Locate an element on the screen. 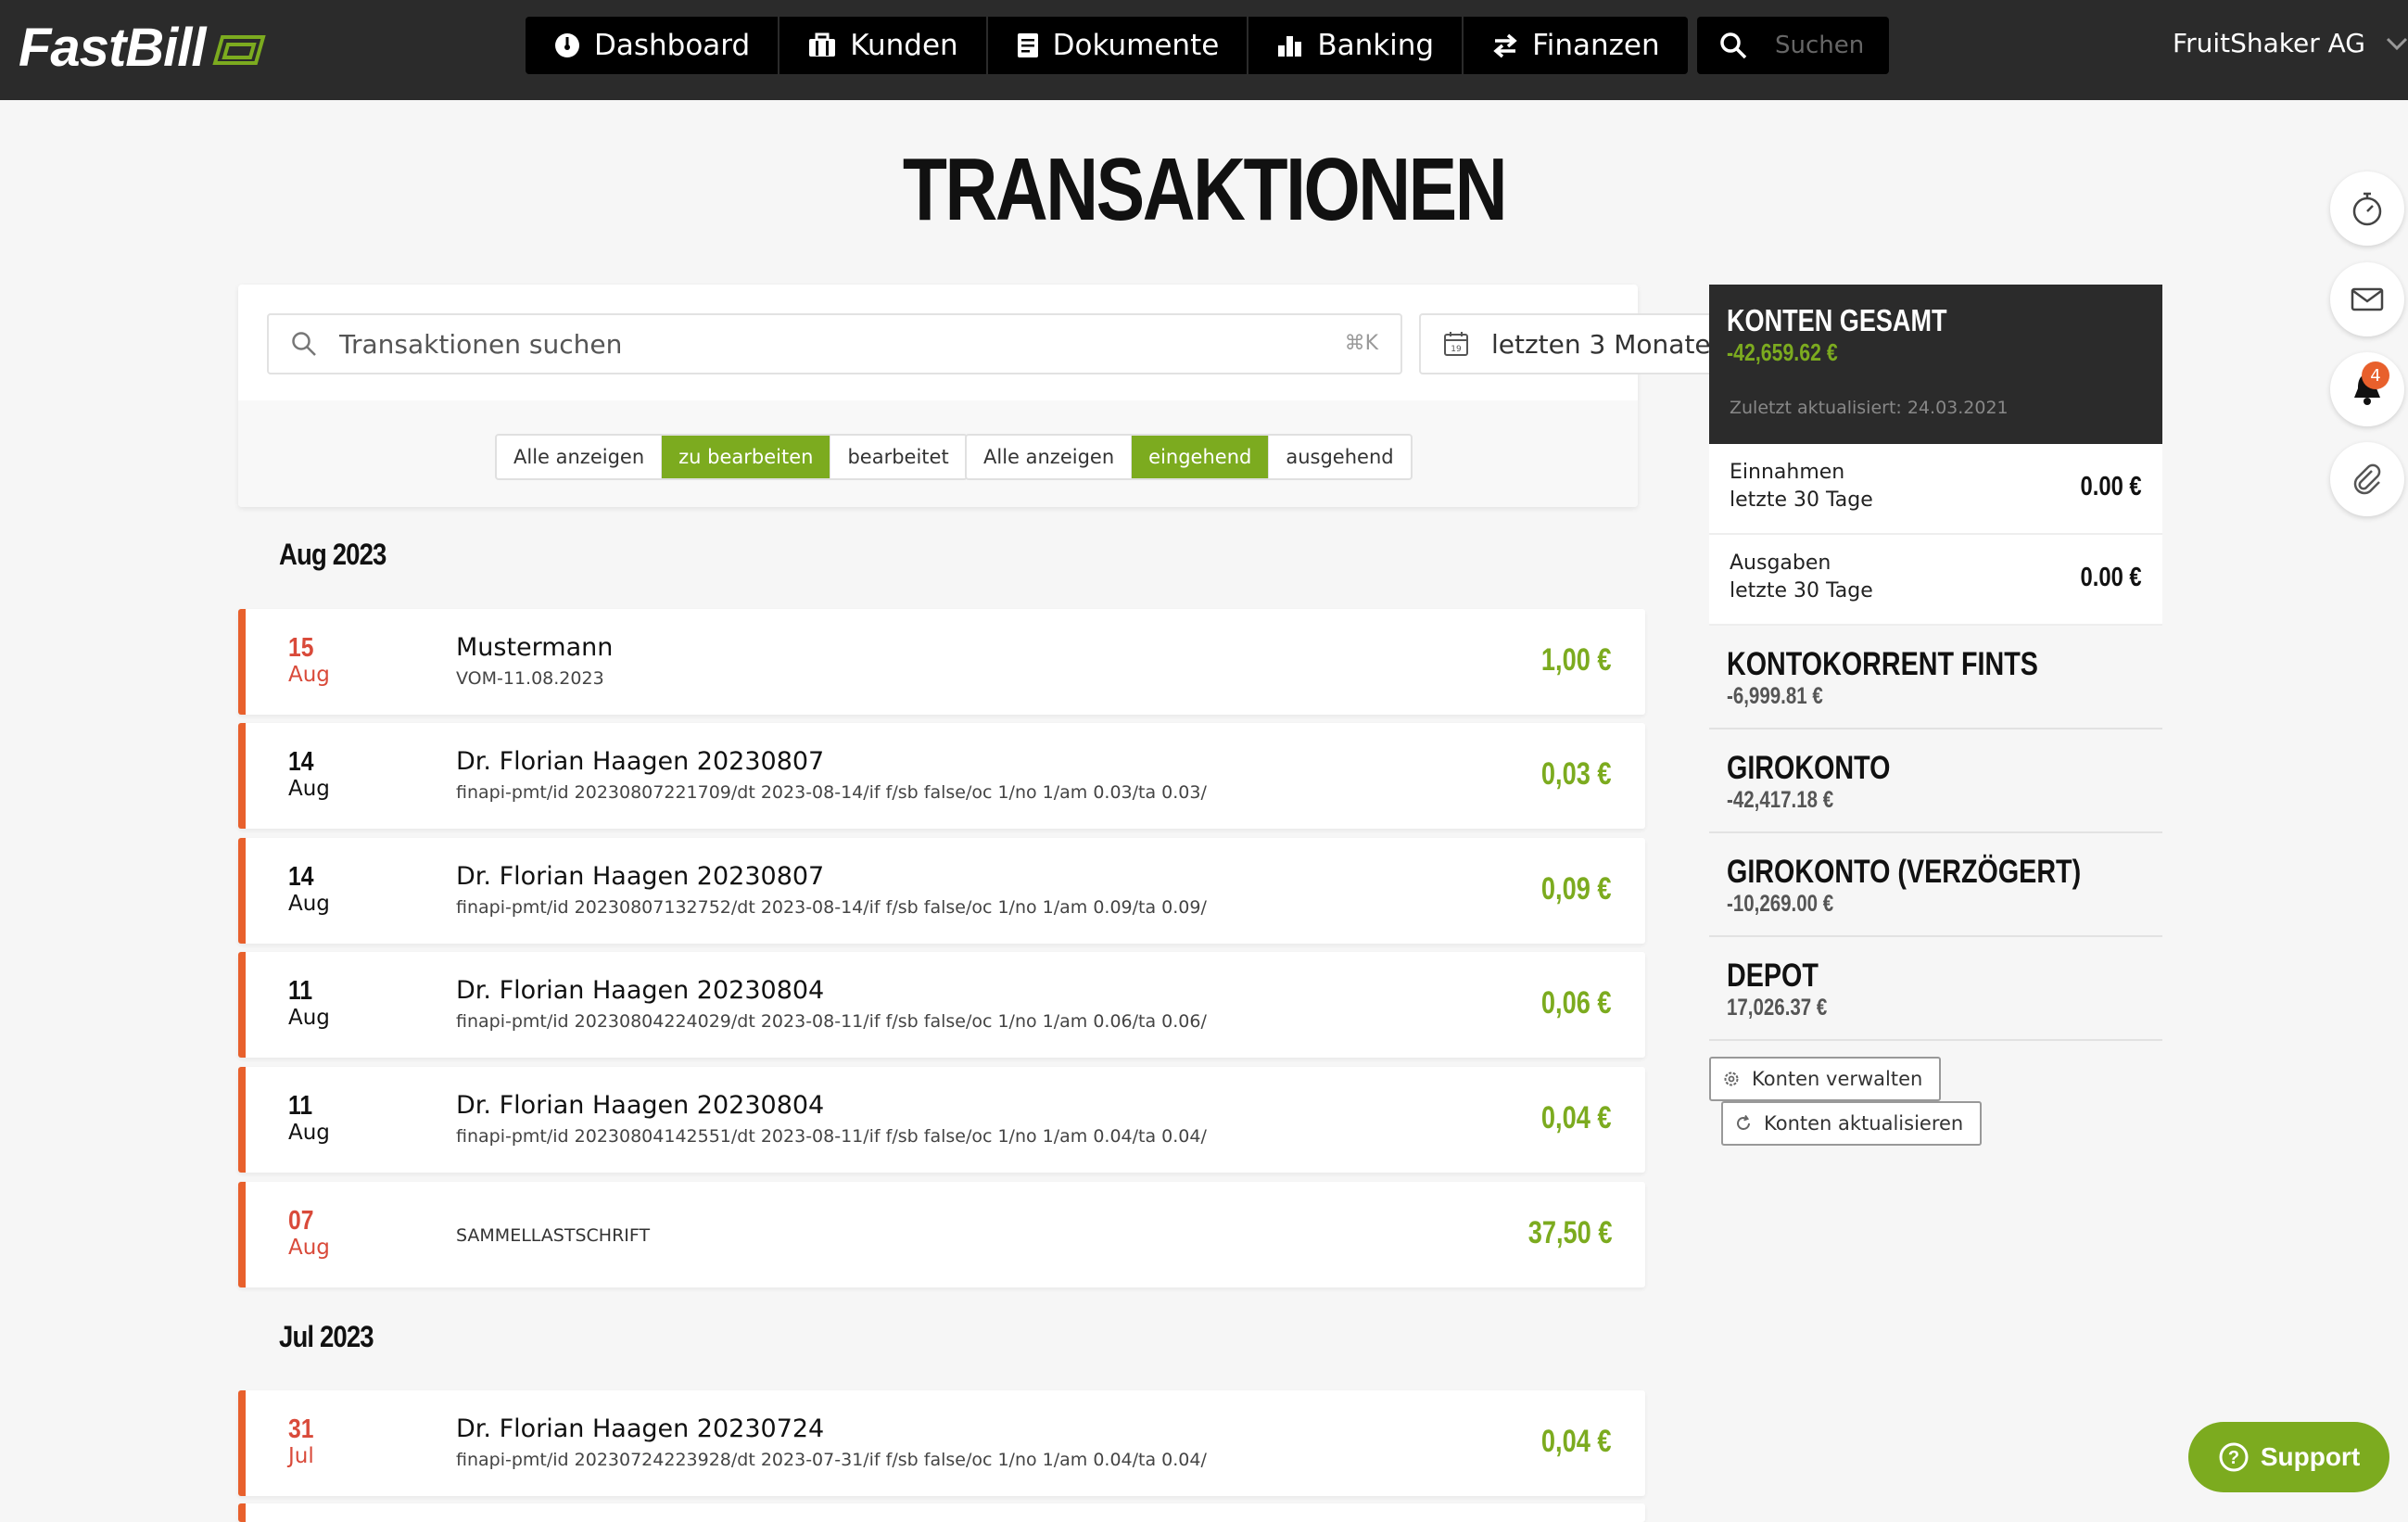 This screenshot has width=2408, height=1522. account-name: GIROKONTO (VERZÖGERT) is located at coordinates (1905, 872).